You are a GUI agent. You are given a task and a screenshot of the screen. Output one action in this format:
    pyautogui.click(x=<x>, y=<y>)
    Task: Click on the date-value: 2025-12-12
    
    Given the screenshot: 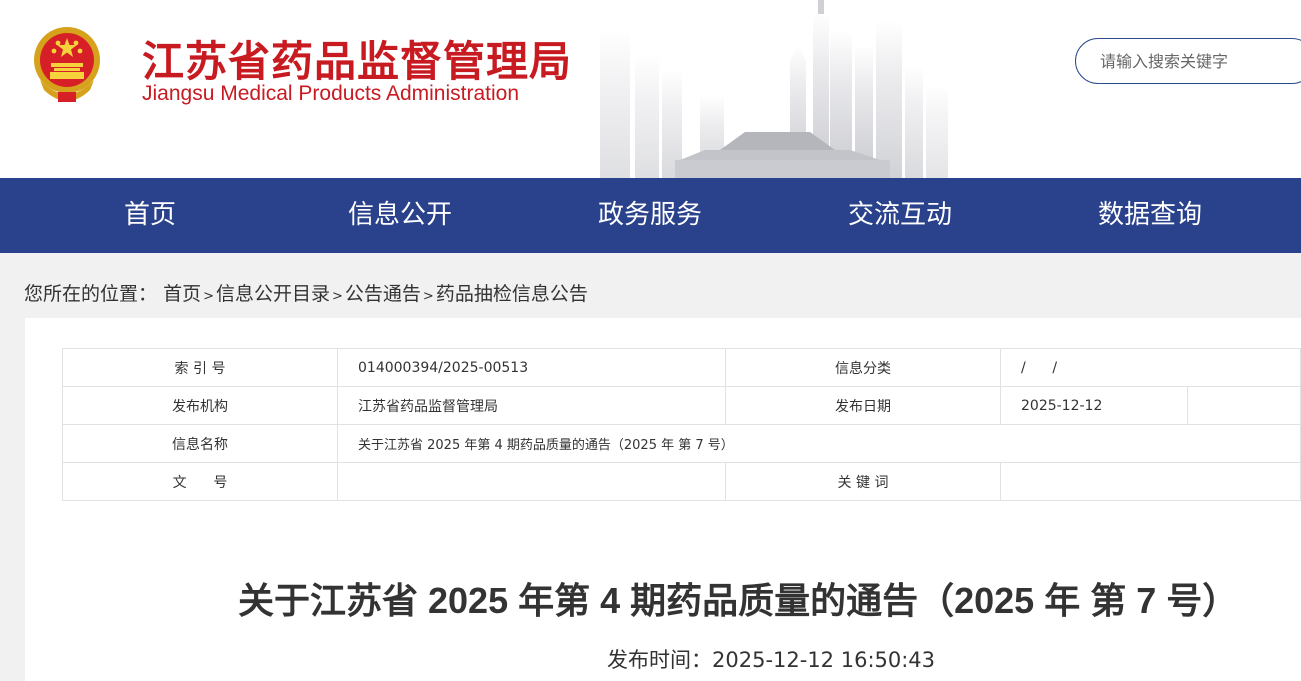 What is the action you would take?
    pyautogui.click(x=1094, y=405)
    